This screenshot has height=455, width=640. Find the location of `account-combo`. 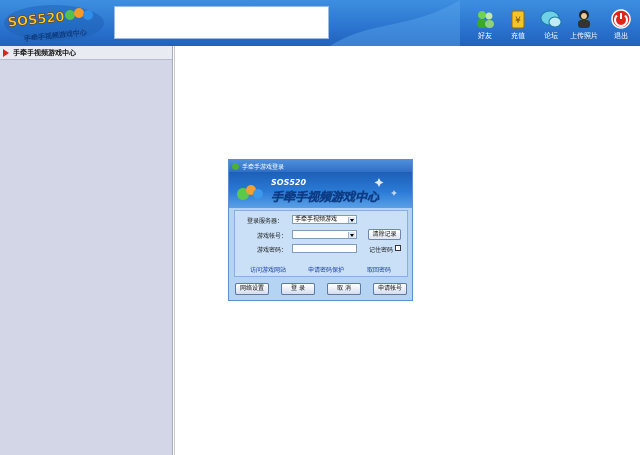

account-combo is located at coordinates (324, 234).